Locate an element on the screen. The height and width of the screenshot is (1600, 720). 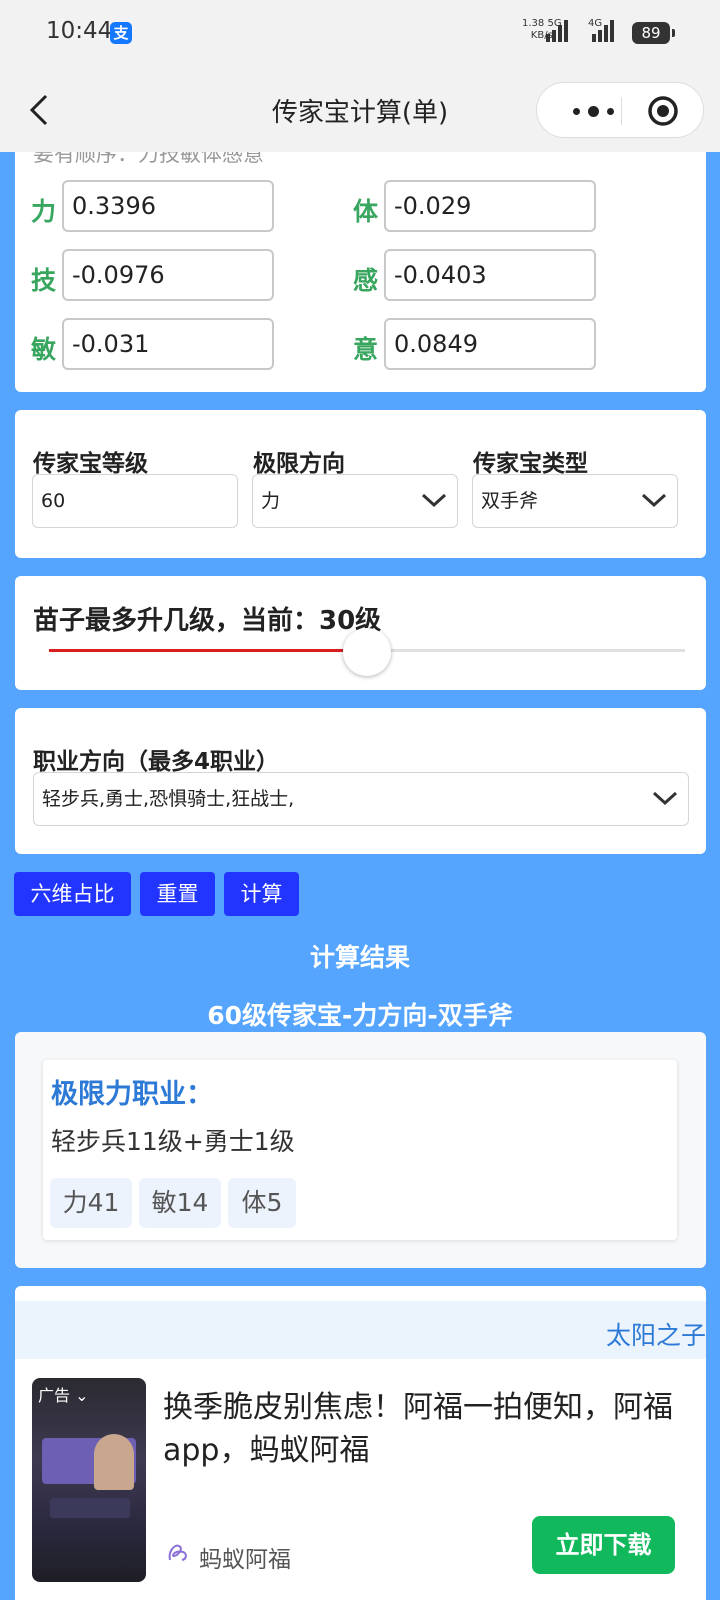
result-card-title: 极限力职业： is located at coordinates (132, 1094).